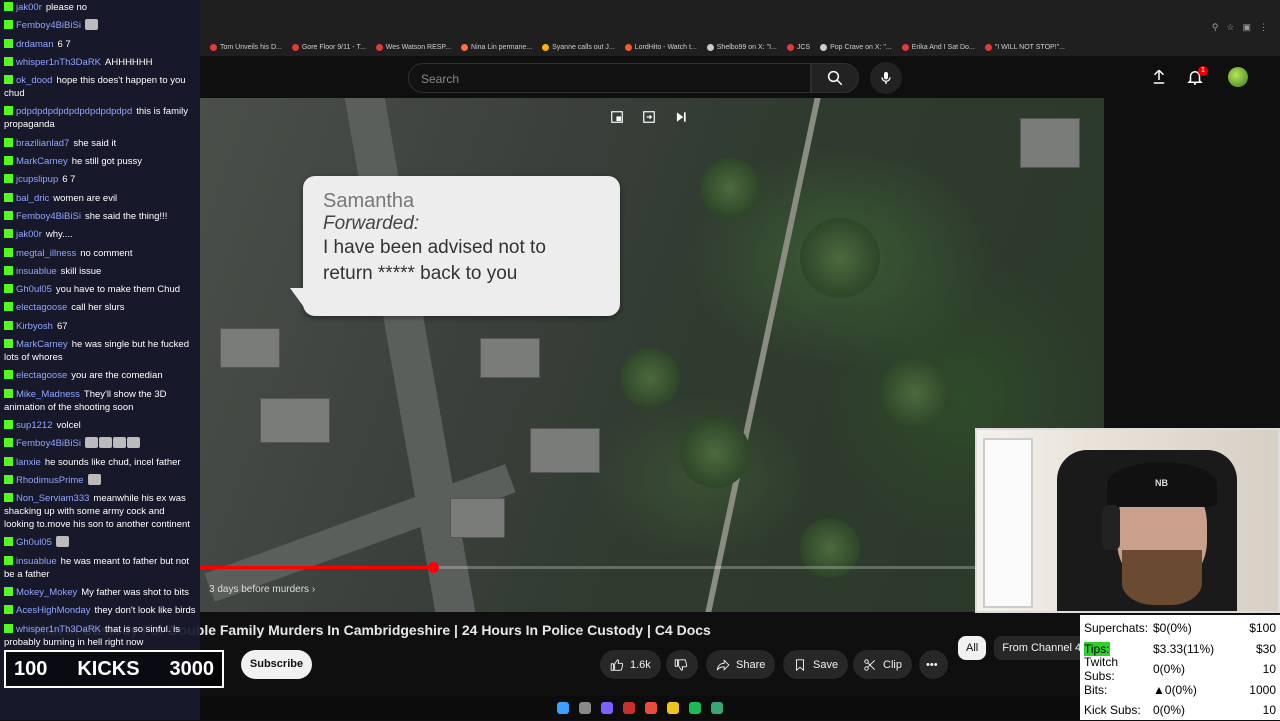 The image size is (1280, 721). I want to click on chat-username: Mokey_Mokey, so click(46, 592).